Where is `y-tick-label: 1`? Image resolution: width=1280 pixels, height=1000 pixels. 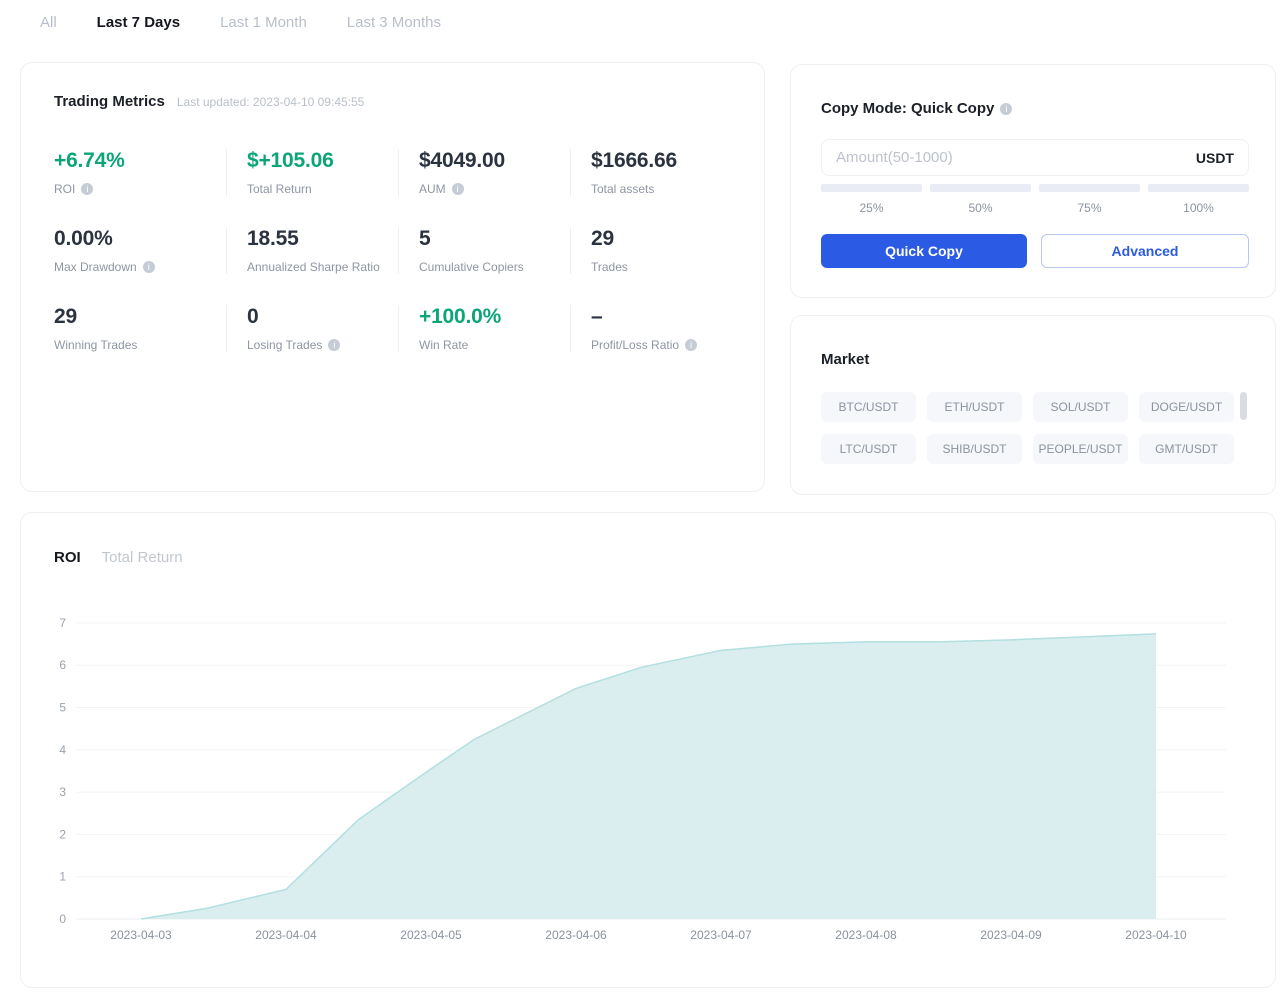
y-tick-label: 1 is located at coordinates (62, 877).